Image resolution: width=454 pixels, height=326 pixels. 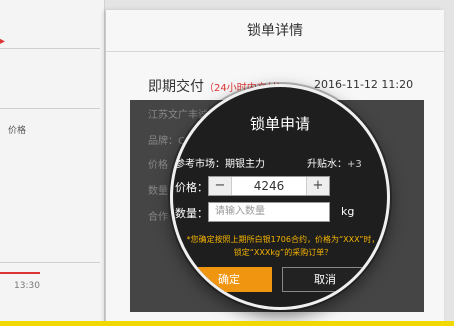 I want to click on delivery-type: 即期交付, so click(x=176, y=87).